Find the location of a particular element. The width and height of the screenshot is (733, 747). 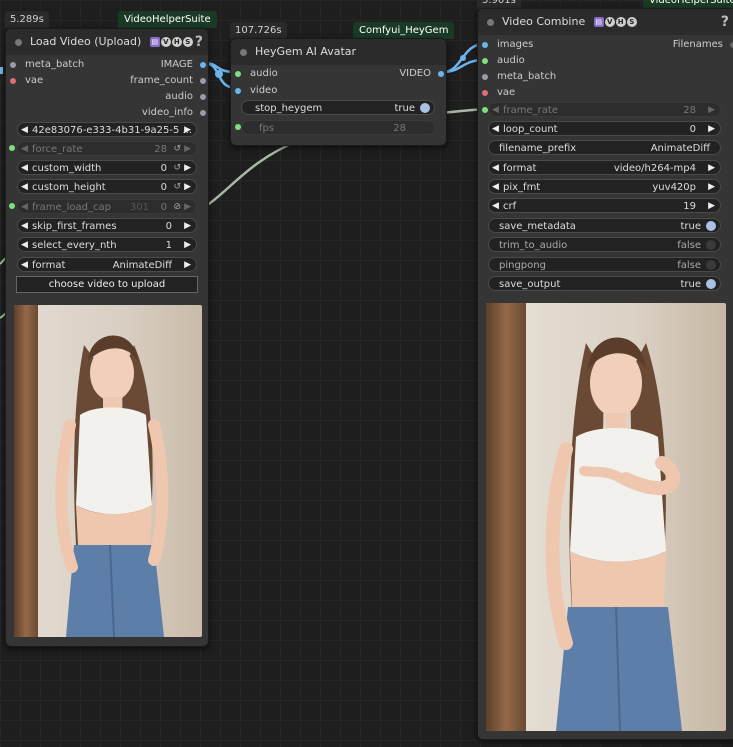

output-slot-image: IMAGE is located at coordinates (183, 65).